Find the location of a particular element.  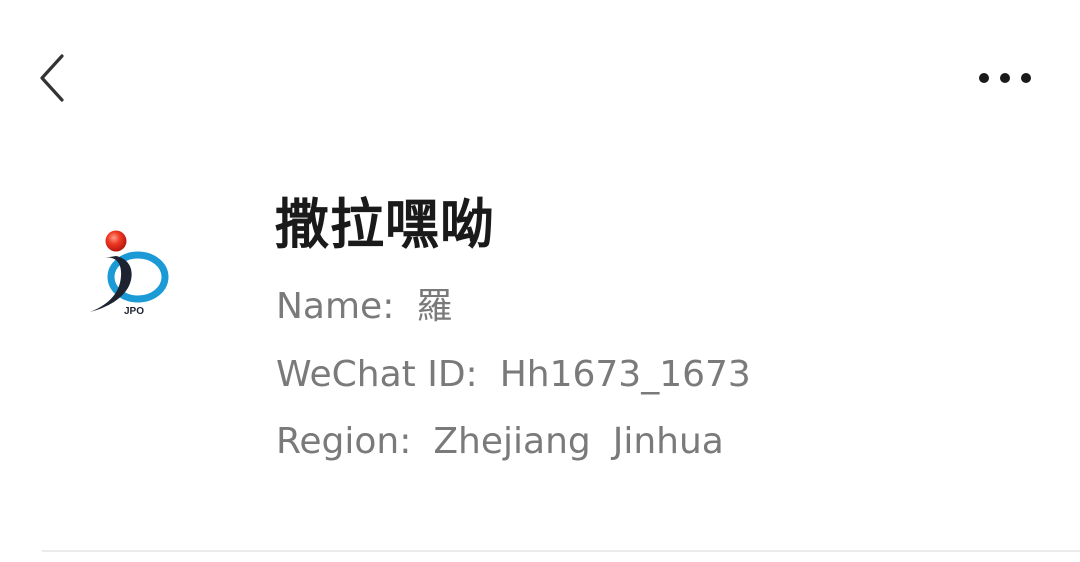

name-row: Name: 羅 is located at coordinates (364, 307).